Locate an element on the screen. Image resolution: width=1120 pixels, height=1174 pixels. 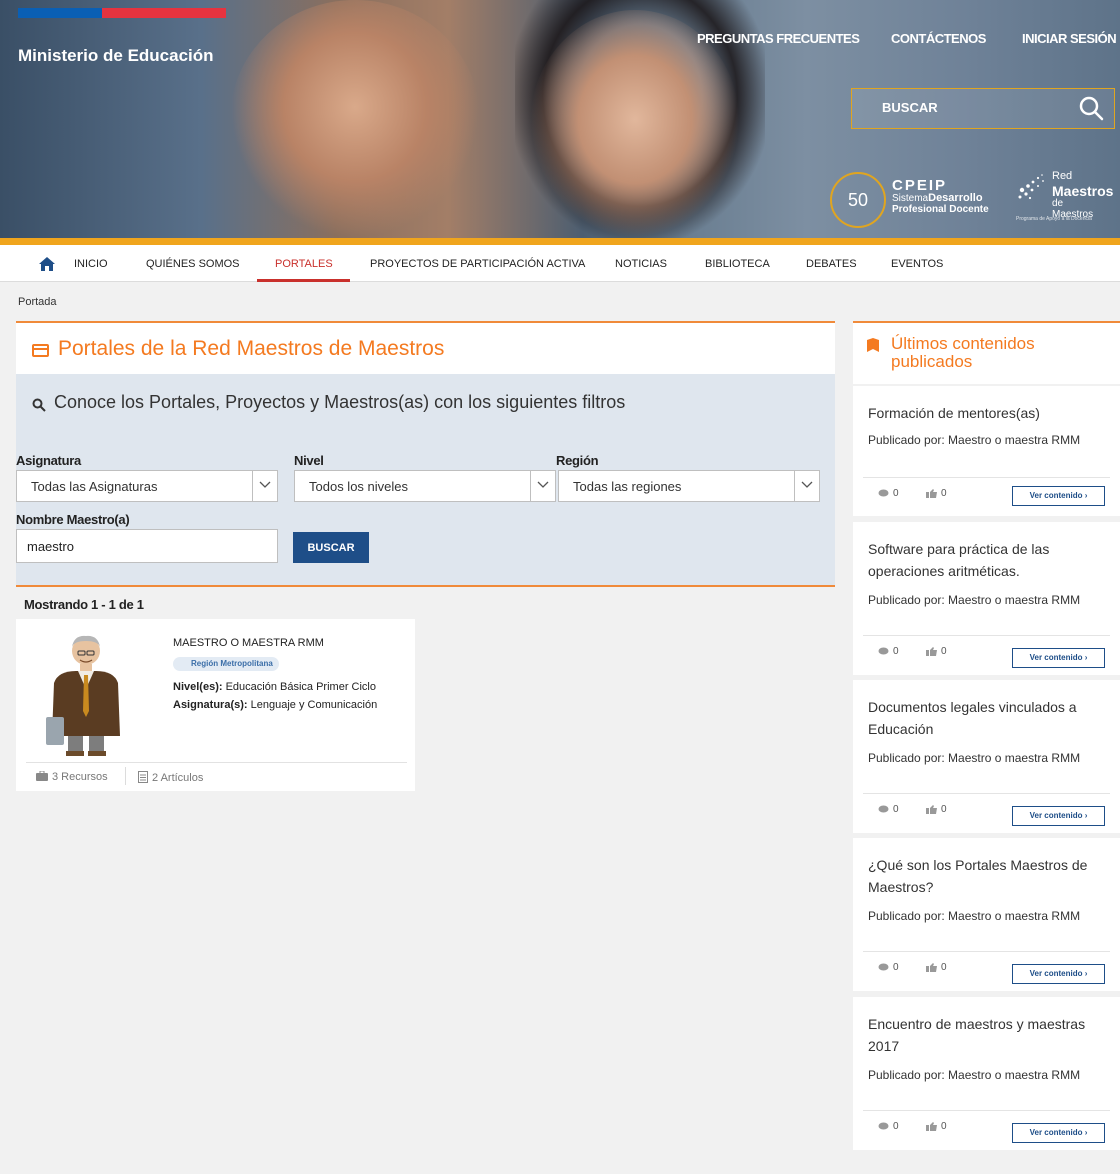
header-photo-person-left is located at coordinates (355, 119).